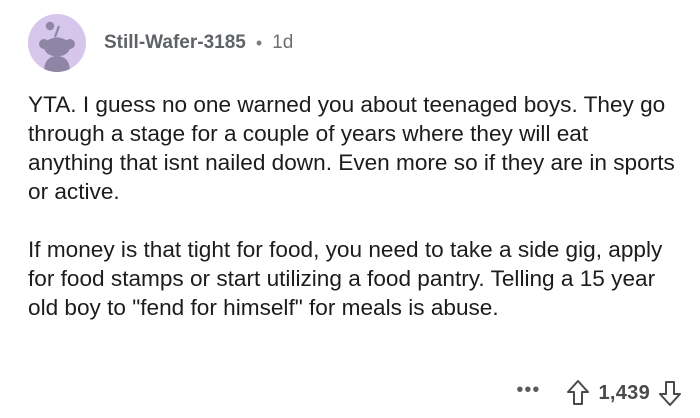 The width and height of the screenshot is (700, 418). I want to click on vote-score: 1,439, so click(624, 392).